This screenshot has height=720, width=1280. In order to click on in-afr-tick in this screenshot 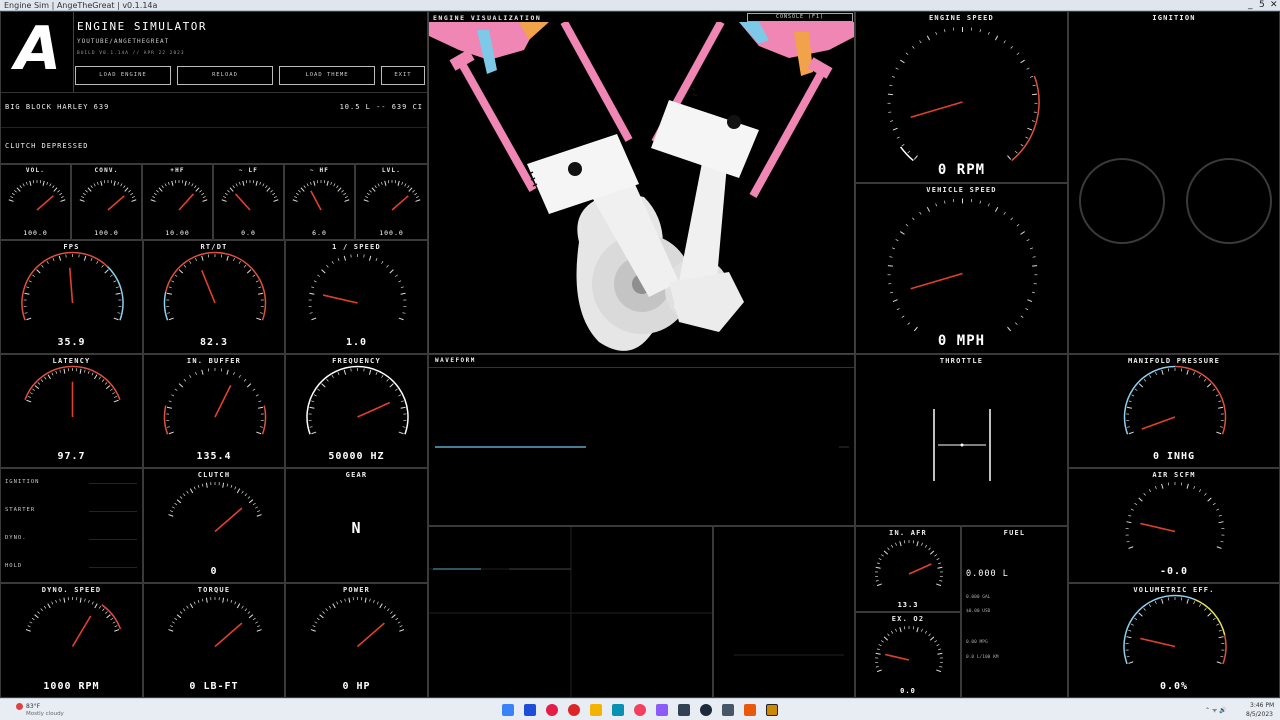, I will do `click(941, 581)`.